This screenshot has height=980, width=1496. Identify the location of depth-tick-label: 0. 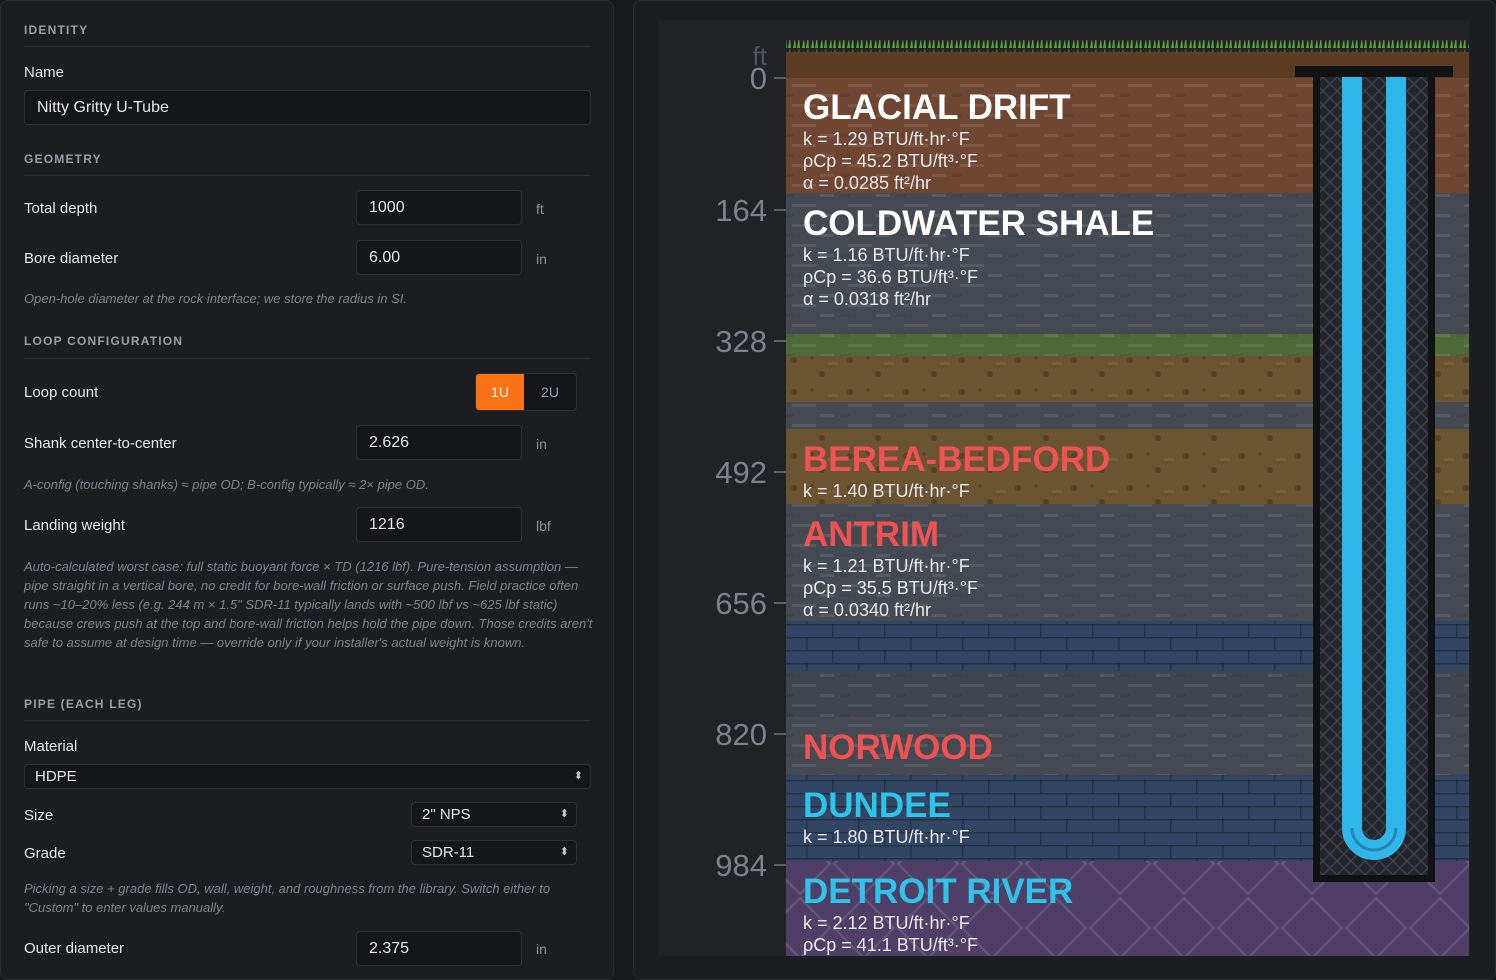
(758, 78).